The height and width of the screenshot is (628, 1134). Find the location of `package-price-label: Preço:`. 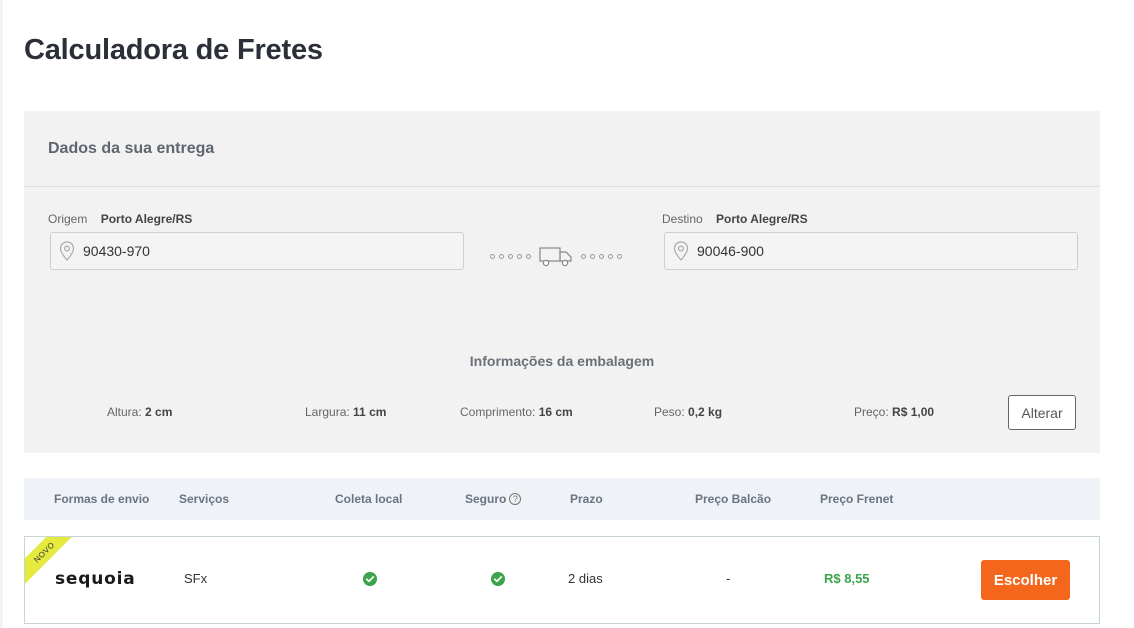

package-price-label: Preço: is located at coordinates (871, 412).